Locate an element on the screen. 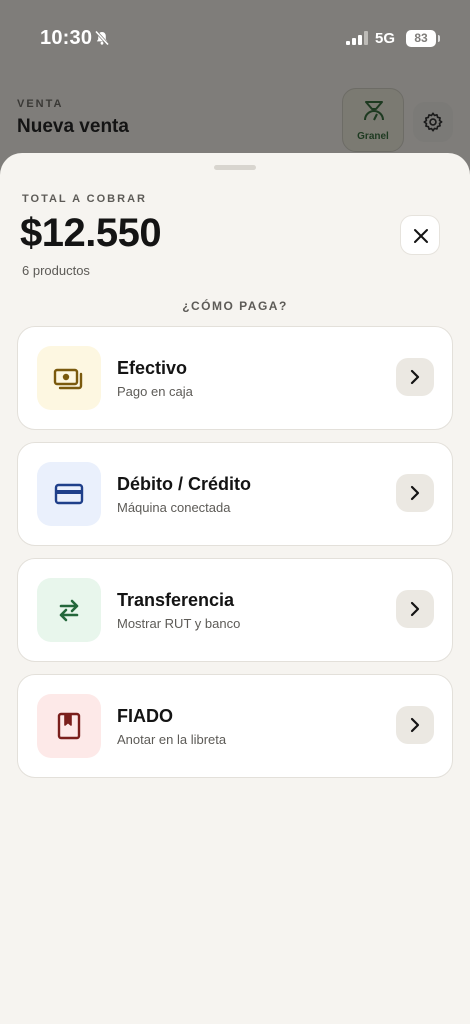 This screenshot has height=1024, width=470. method-title: Efectivo is located at coordinates (152, 368).